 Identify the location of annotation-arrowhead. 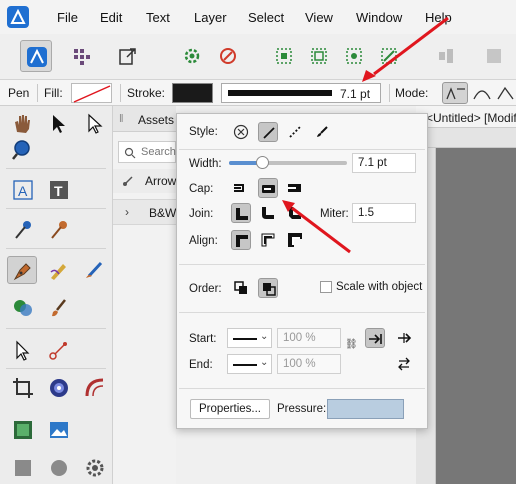
(369, 76).